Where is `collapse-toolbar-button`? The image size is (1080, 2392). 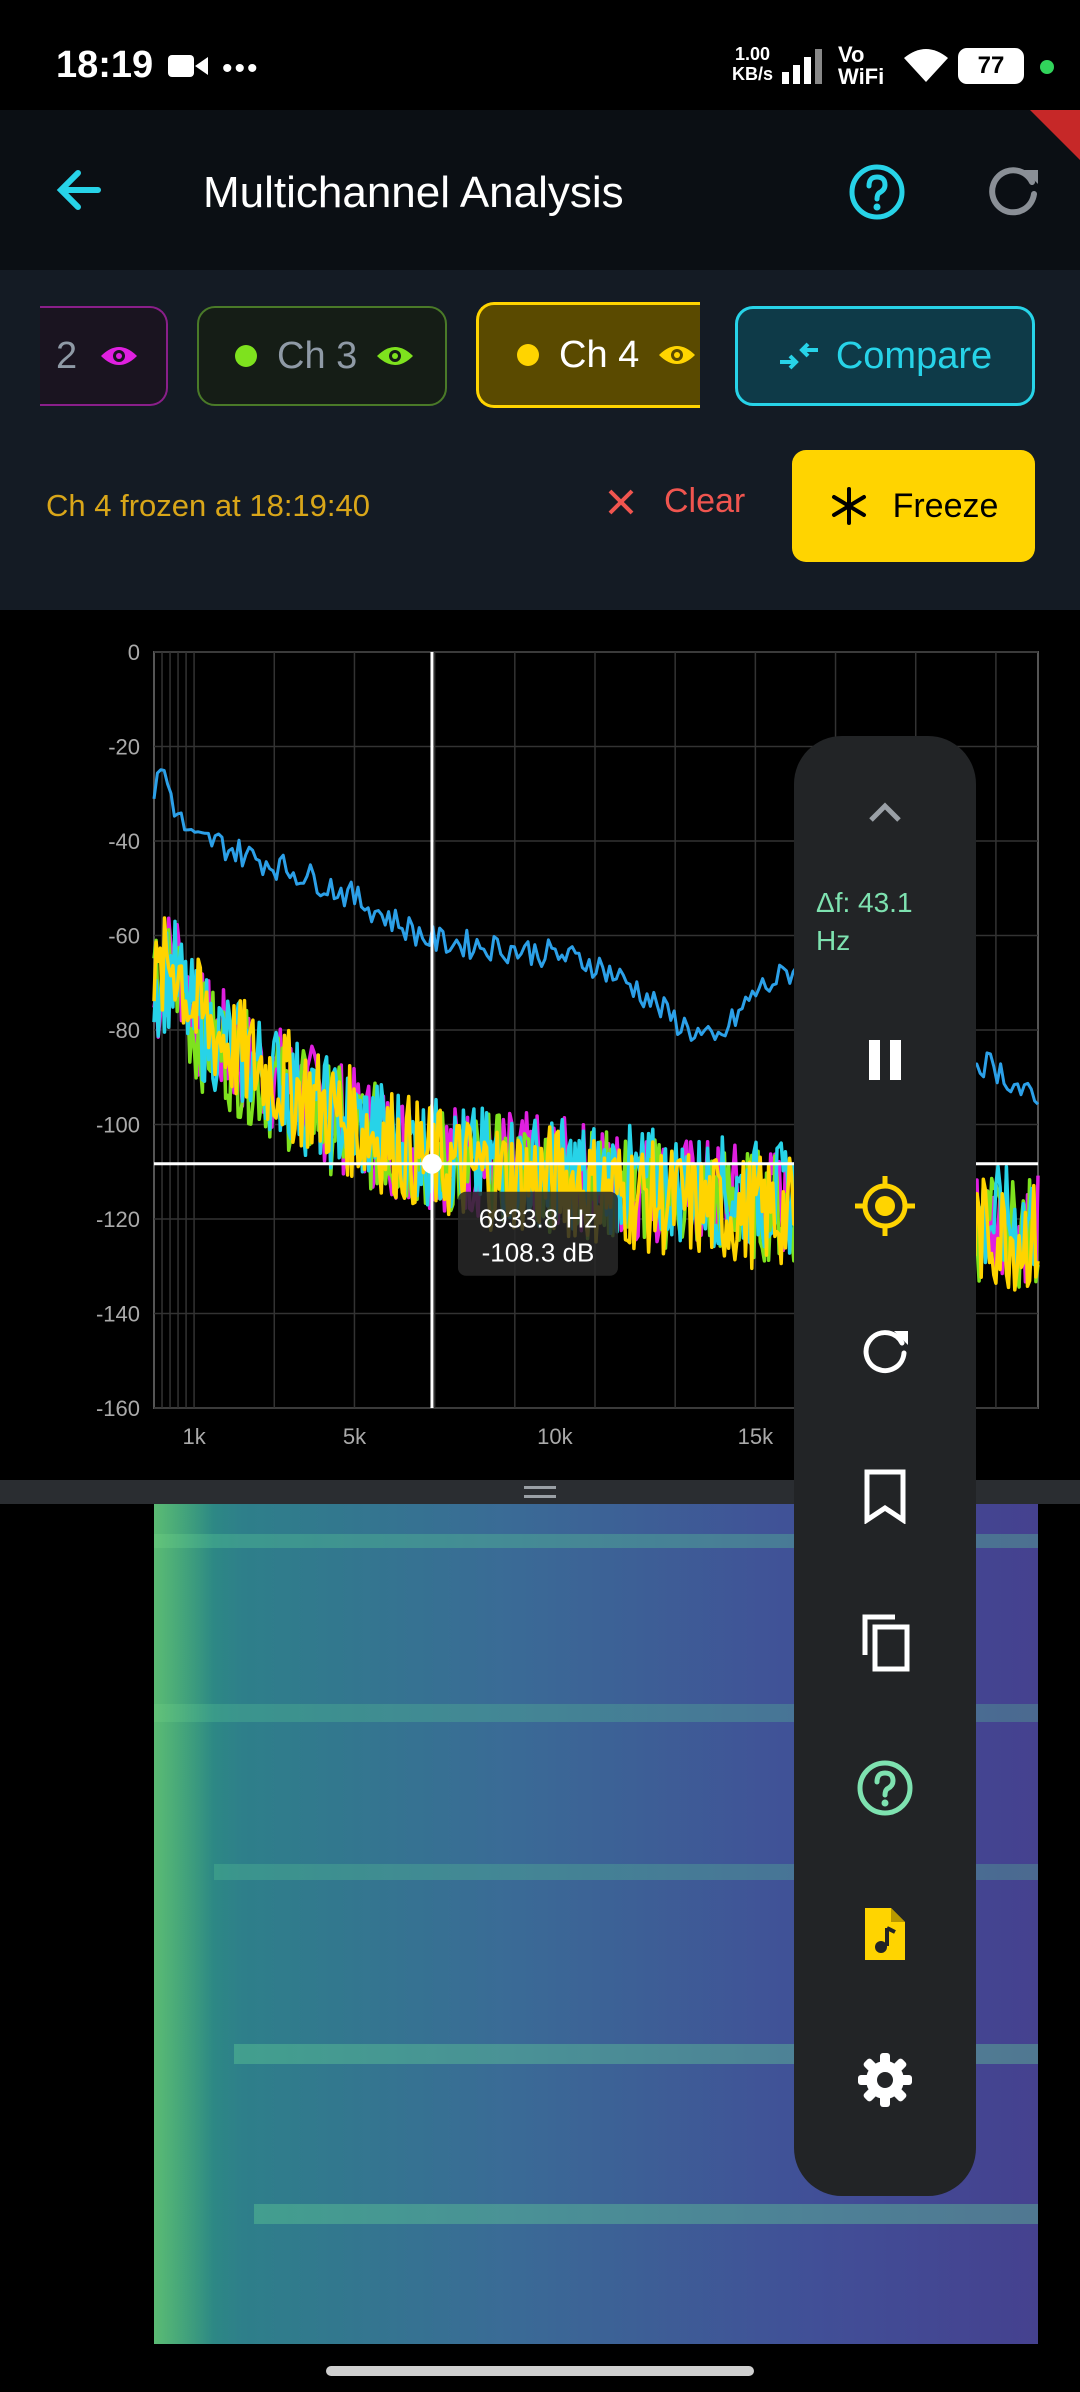
collapse-toolbar-button is located at coordinates (885, 812).